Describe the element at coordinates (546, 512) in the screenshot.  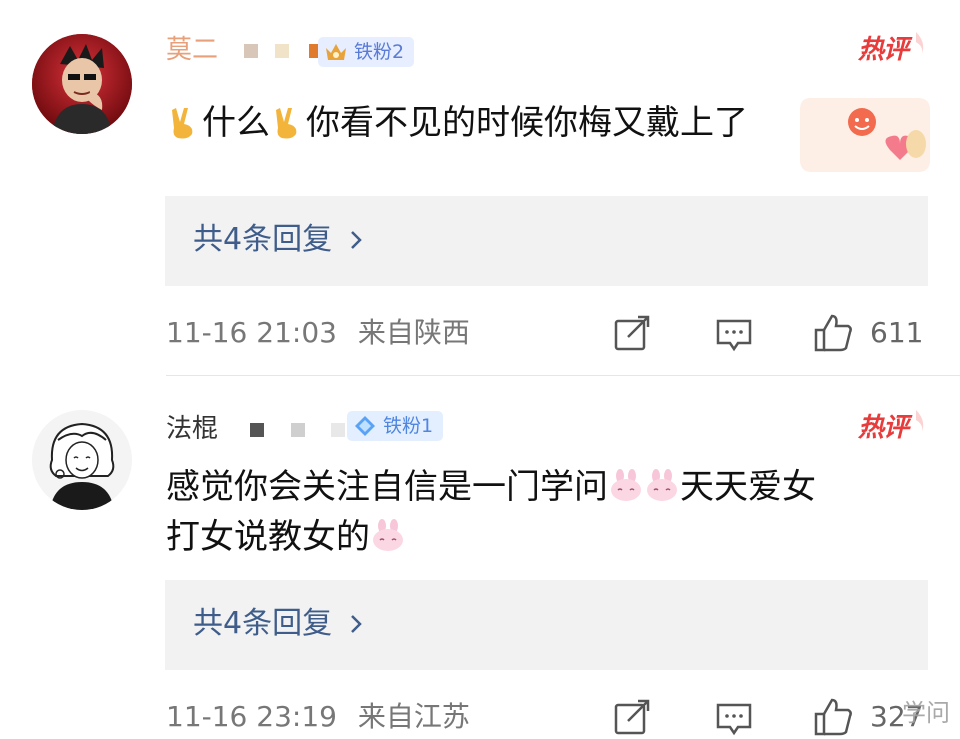
I see `comment-text: 感觉你会关注自信是一门学问 天天爱女打女说教女的` at that location.